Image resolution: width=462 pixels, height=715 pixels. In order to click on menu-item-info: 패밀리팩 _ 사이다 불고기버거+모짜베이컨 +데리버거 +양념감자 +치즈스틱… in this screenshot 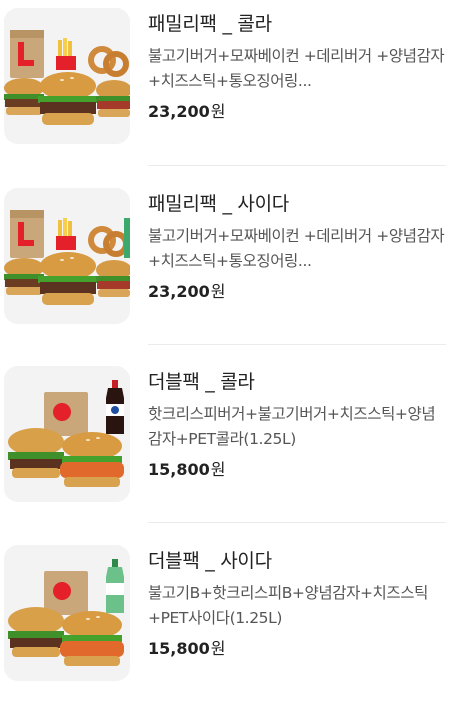, I will do `click(298, 246)`.